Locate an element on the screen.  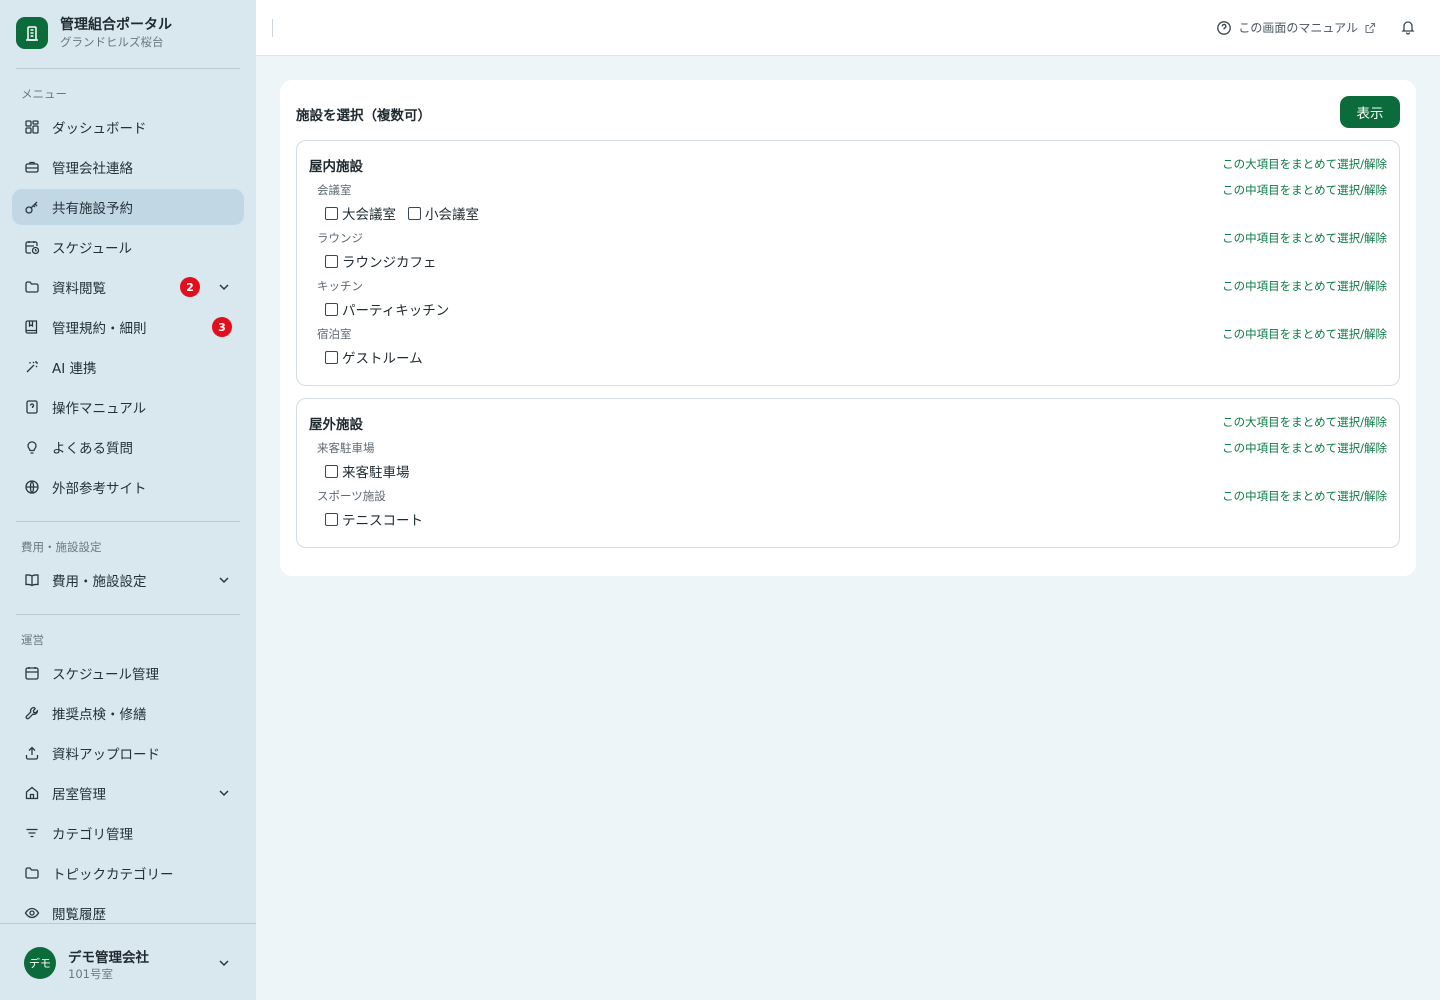
option-row: ラウンジカフェ is located at coordinates (387, 261).